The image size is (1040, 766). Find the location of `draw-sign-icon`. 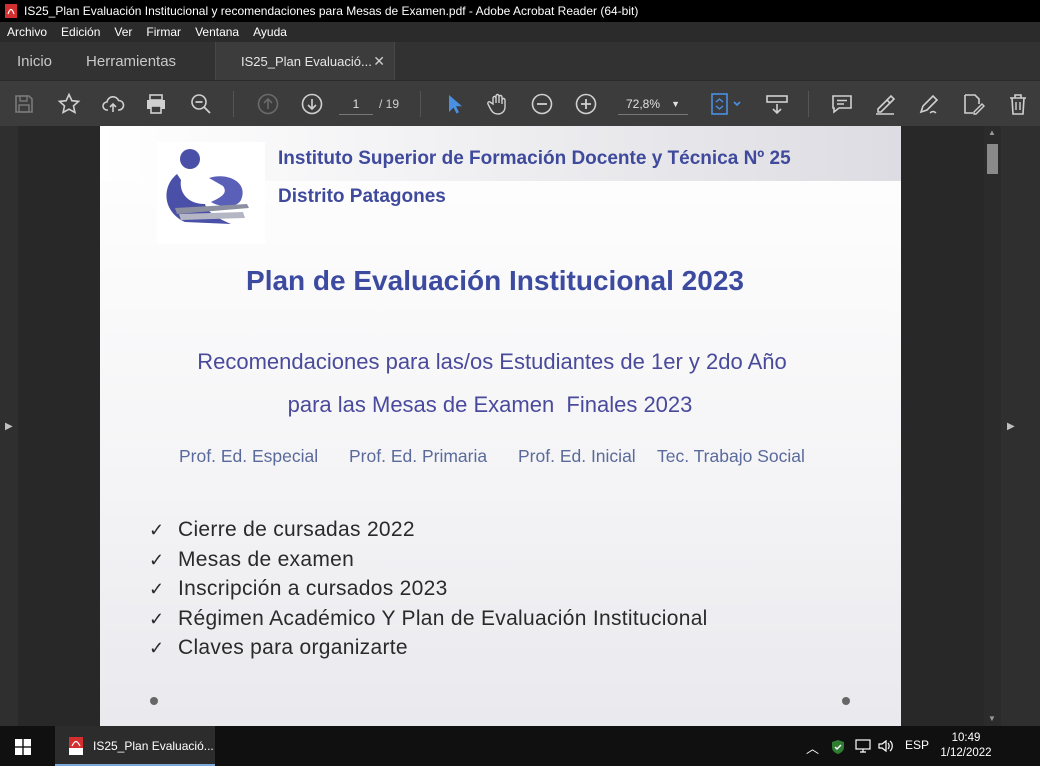

draw-sign-icon is located at coordinates (929, 104).